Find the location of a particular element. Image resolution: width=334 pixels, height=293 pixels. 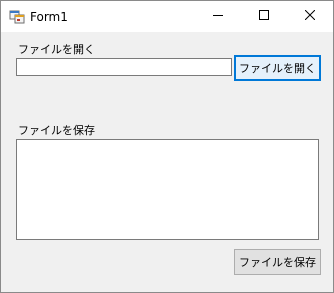

maximize-button is located at coordinates (264, 16).